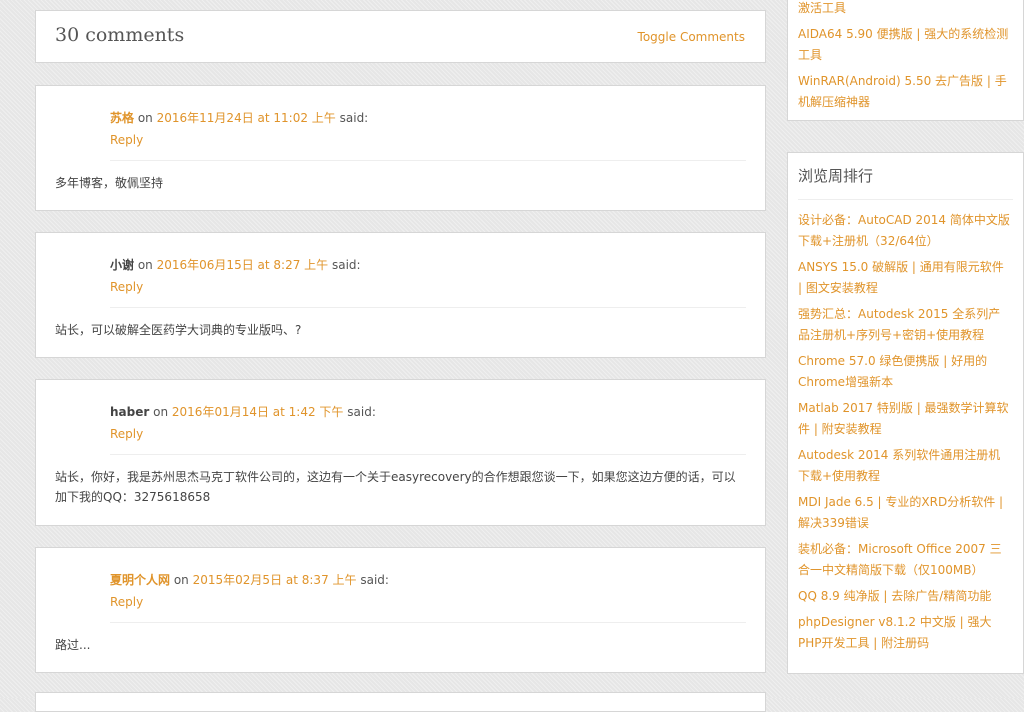 Image resolution: width=1024 pixels, height=712 pixels. What do you see at coordinates (904, 419) in the screenshot?
I see `sidebar-link: Matlab 2017 特别版 | 最强数学计算软件 | 附安装教程` at bounding box center [904, 419].